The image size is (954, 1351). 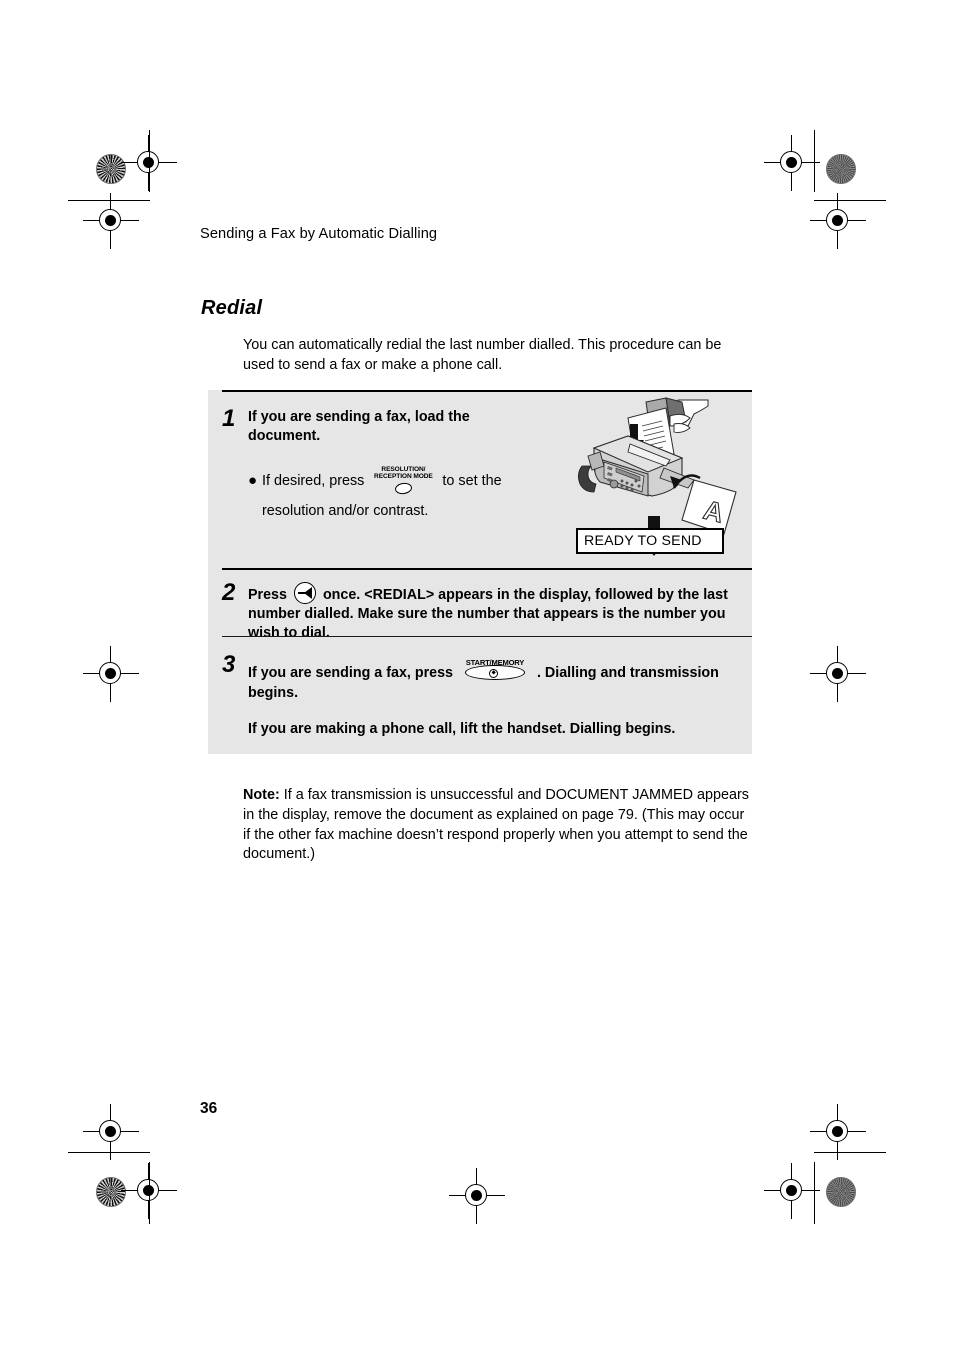 What do you see at coordinates (261, 795) in the screenshot?
I see `note-label: Note:` at bounding box center [261, 795].